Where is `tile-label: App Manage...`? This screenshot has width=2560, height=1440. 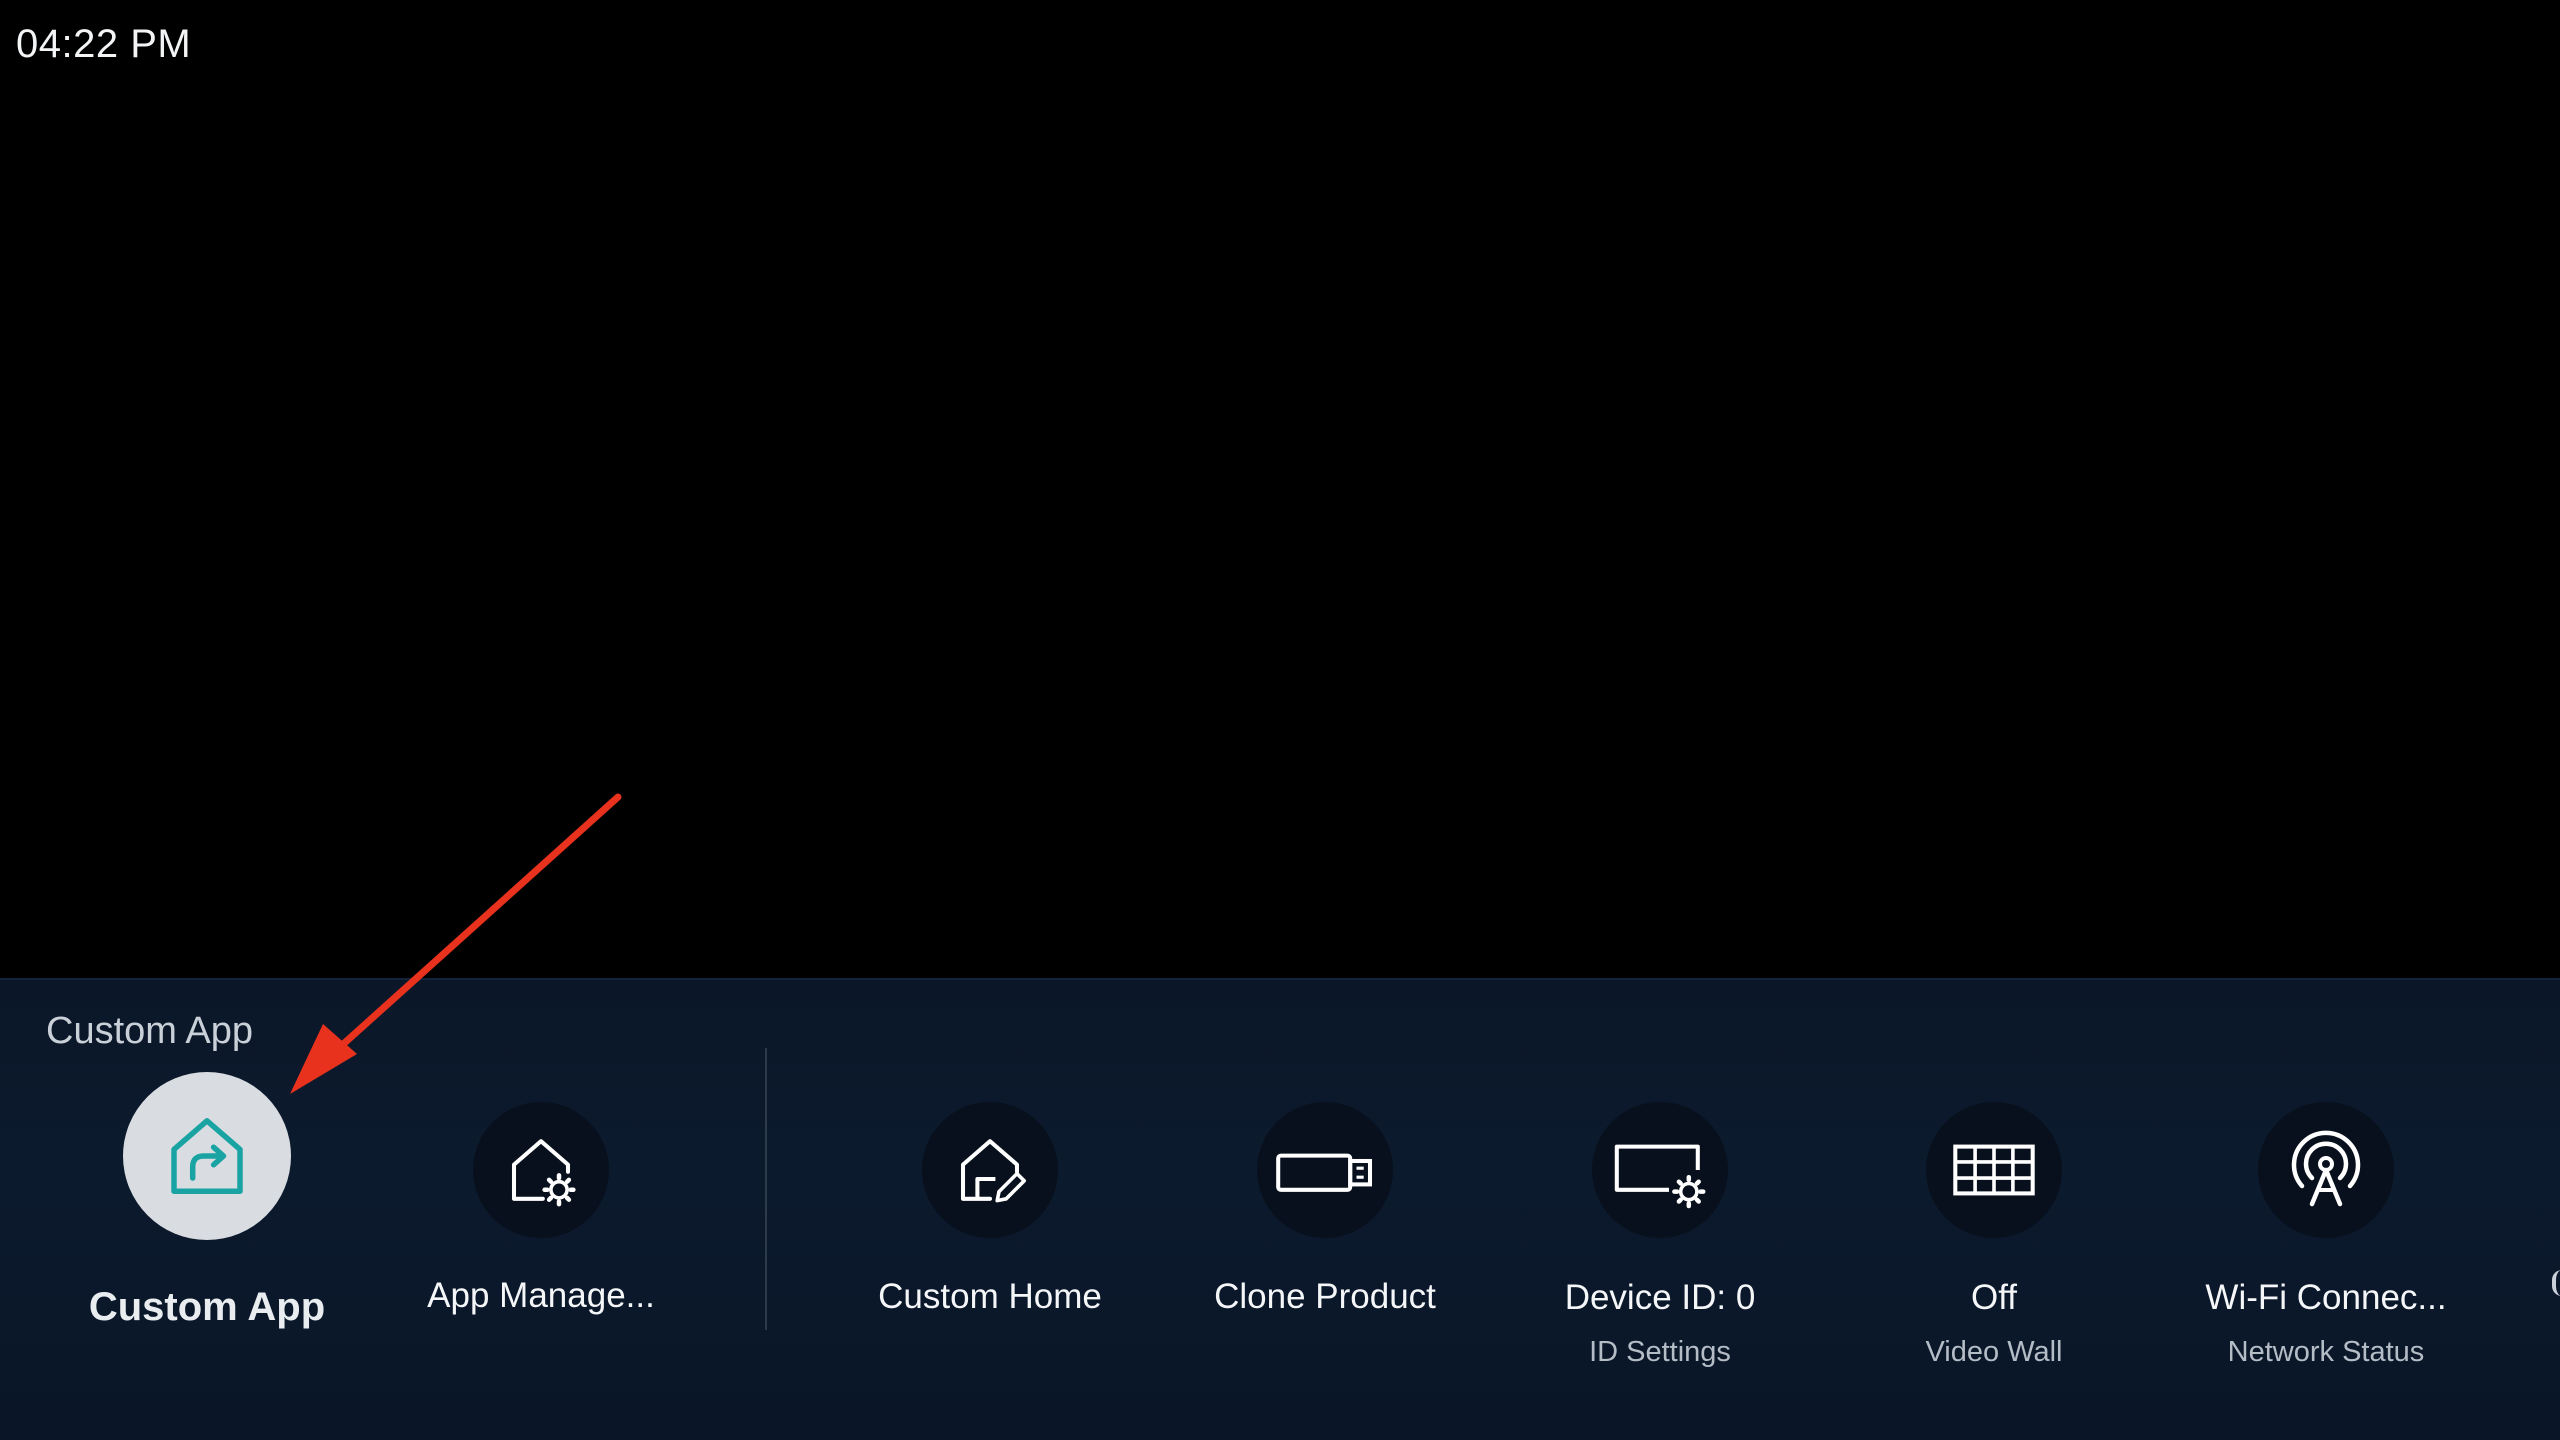
tile-label: App Manage... is located at coordinates (541, 1295).